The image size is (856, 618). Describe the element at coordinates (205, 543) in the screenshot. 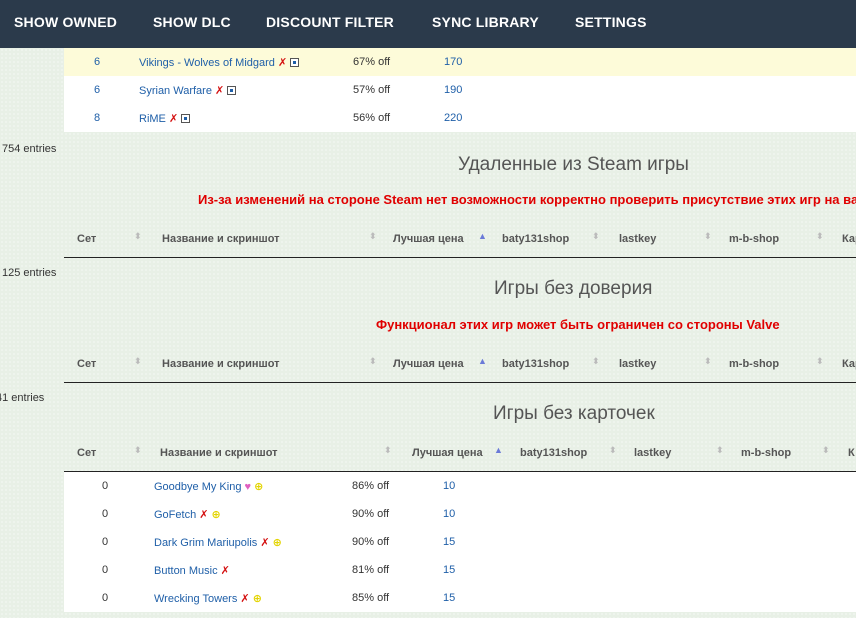

I see `game-link: Dark Grim Mariupolis` at that location.